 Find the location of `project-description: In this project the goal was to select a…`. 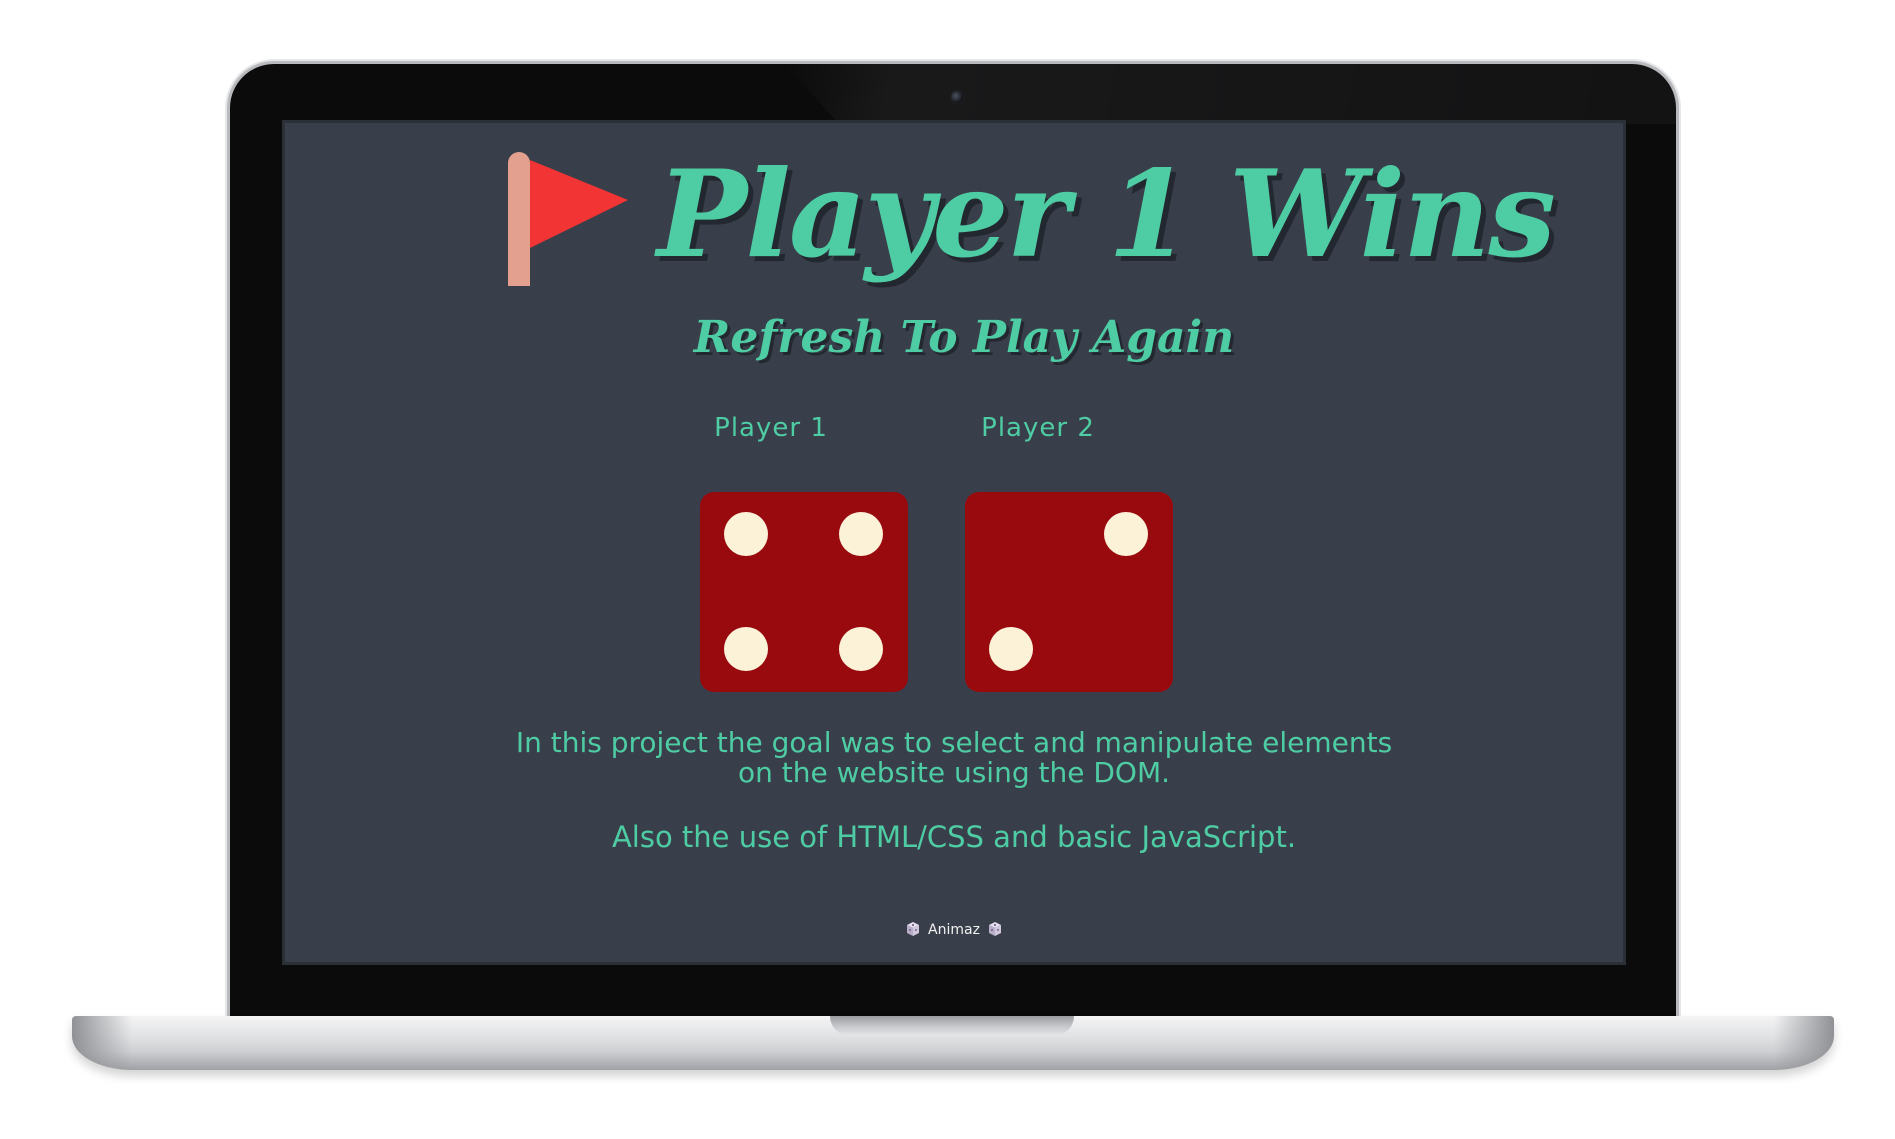

project-description: In this project the goal was to select a… is located at coordinates (954, 758).